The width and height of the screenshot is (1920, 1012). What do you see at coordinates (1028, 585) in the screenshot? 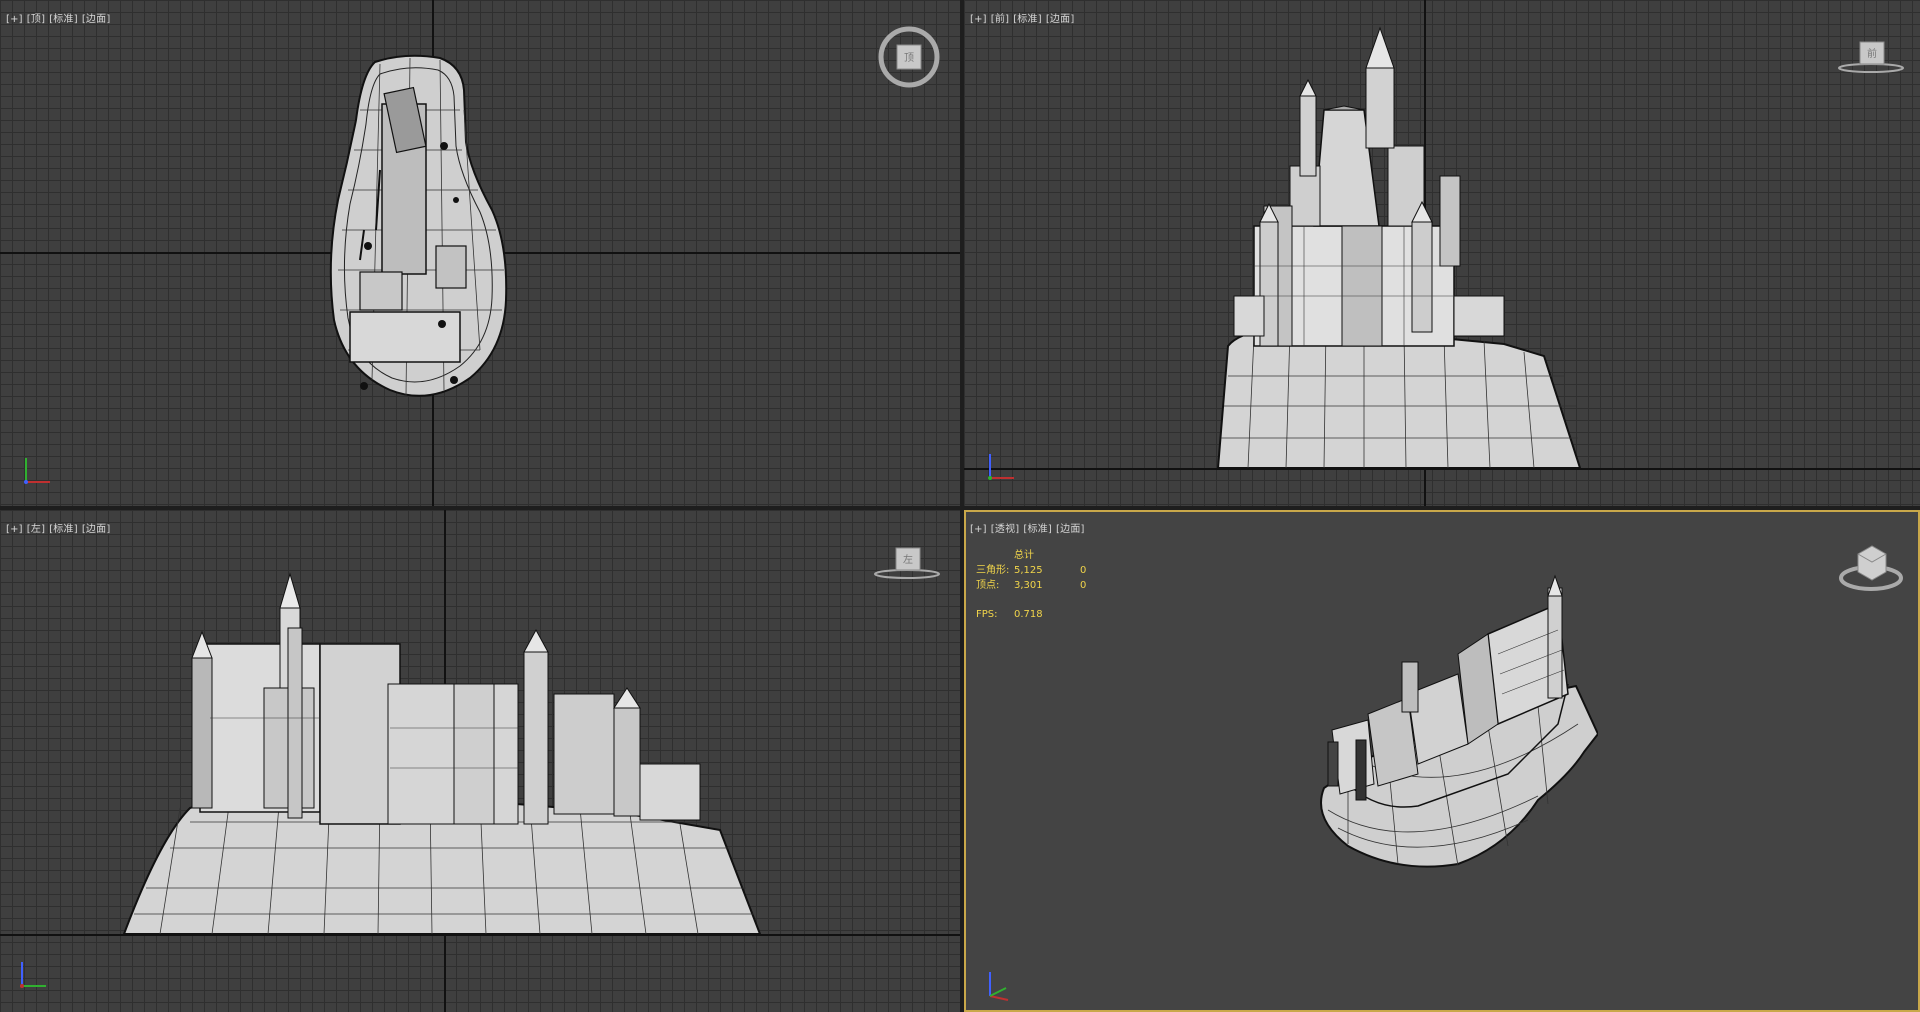
I see `stats-vertices-value: 3,301` at bounding box center [1028, 585].